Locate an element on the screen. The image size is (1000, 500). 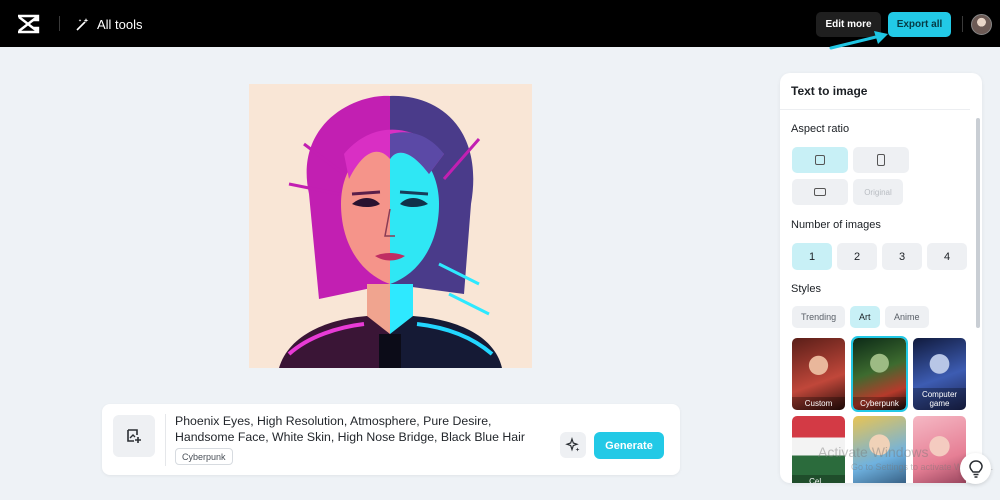
magic-wand-icon is located at coordinates (82, 24).